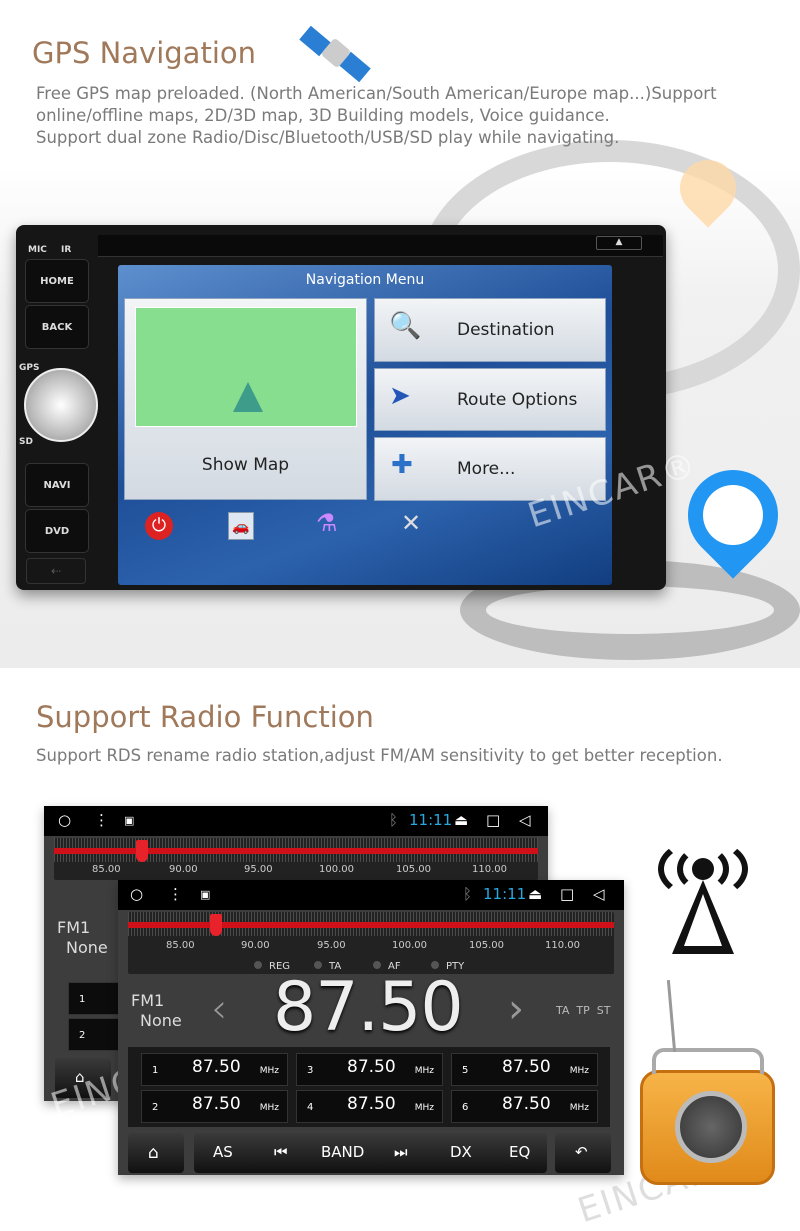 This screenshot has height=1231, width=800. What do you see at coordinates (57, 281) in the screenshot?
I see `home-button: HOME` at bounding box center [57, 281].